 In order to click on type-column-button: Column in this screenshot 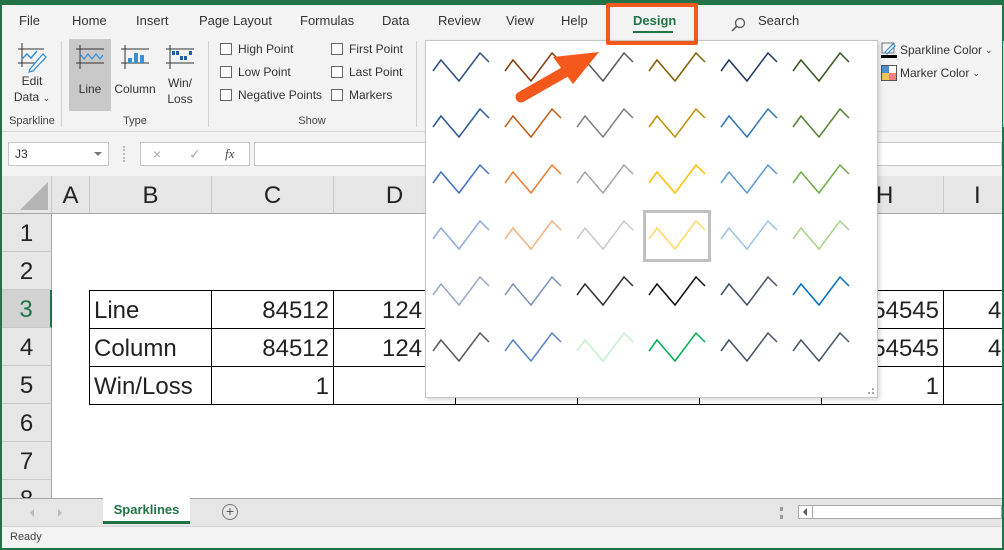, I will do `click(135, 75)`.